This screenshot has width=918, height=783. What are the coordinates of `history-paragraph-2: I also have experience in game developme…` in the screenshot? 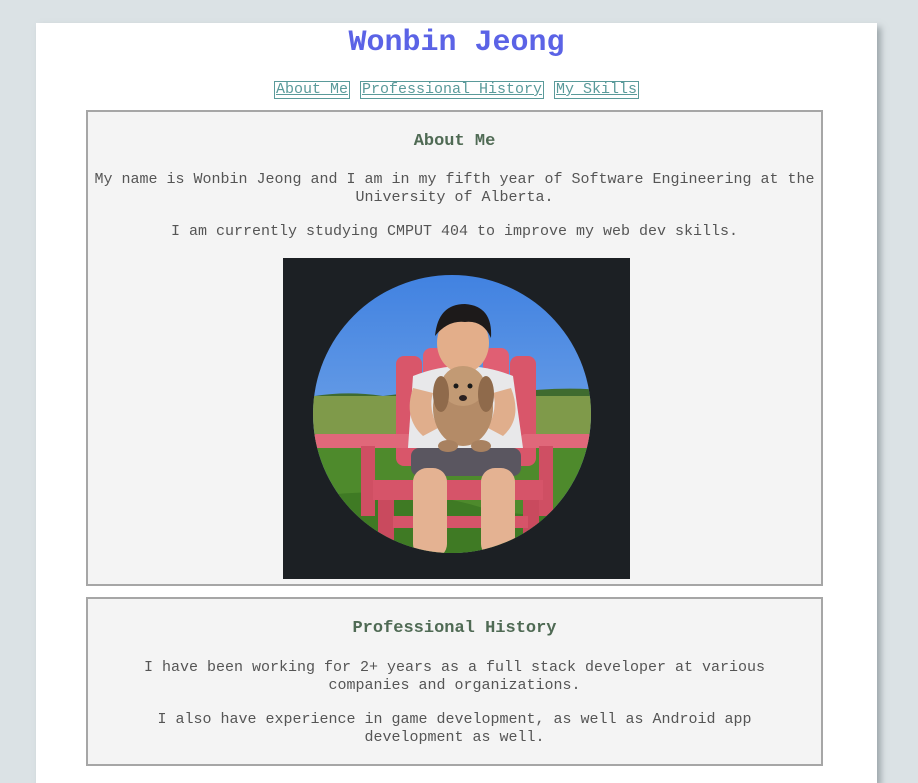 It's located at (454, 728).